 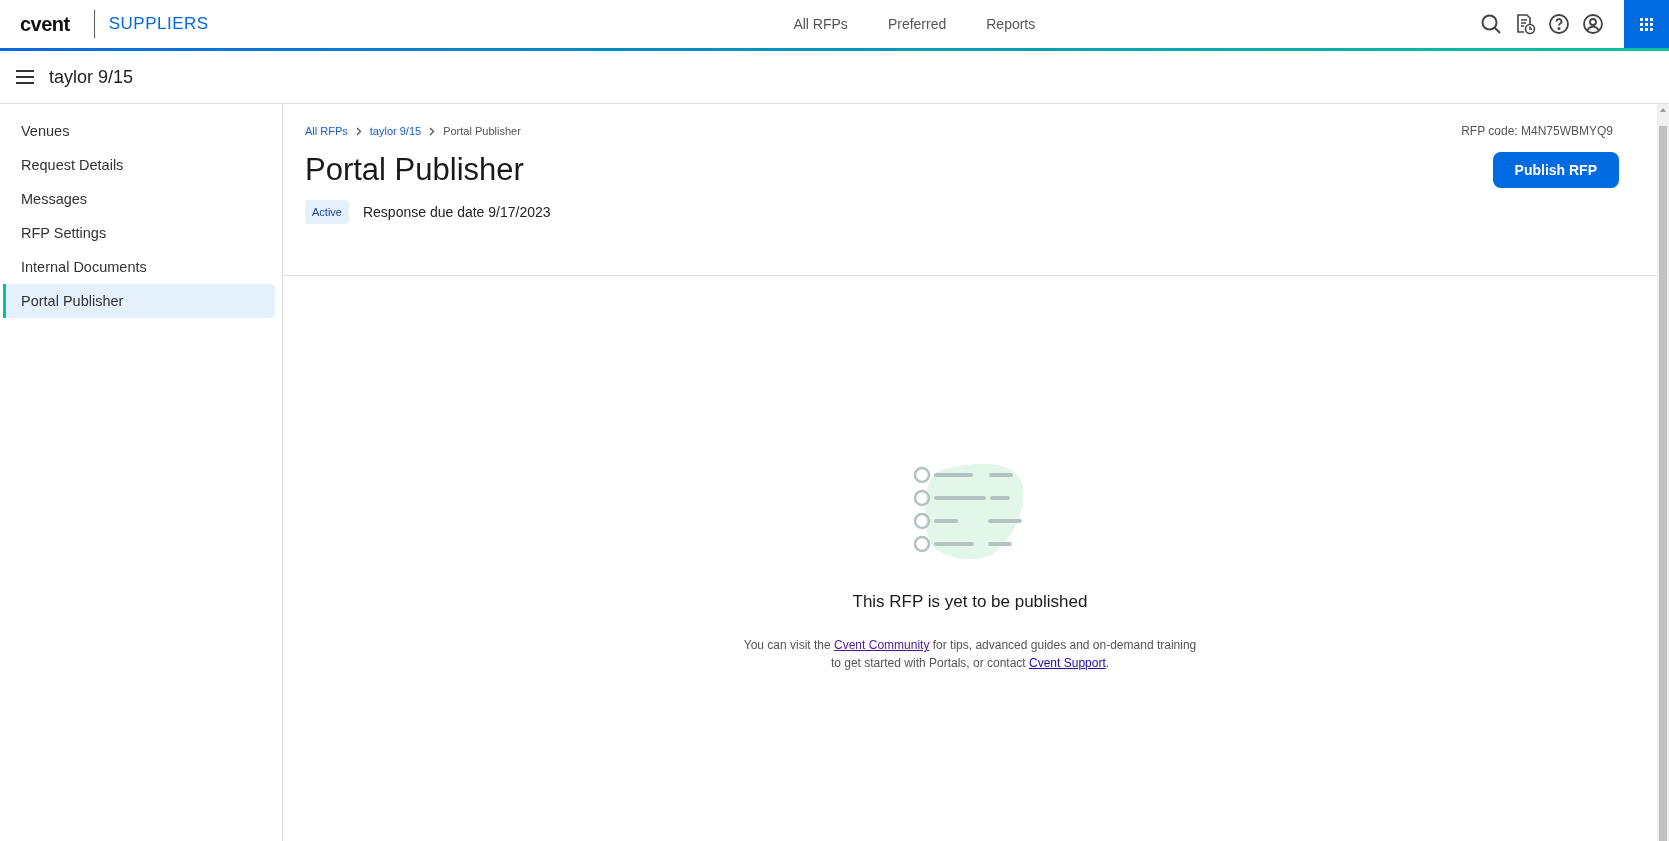 I want to click on grid-icon, so click(x=1646, y=24).